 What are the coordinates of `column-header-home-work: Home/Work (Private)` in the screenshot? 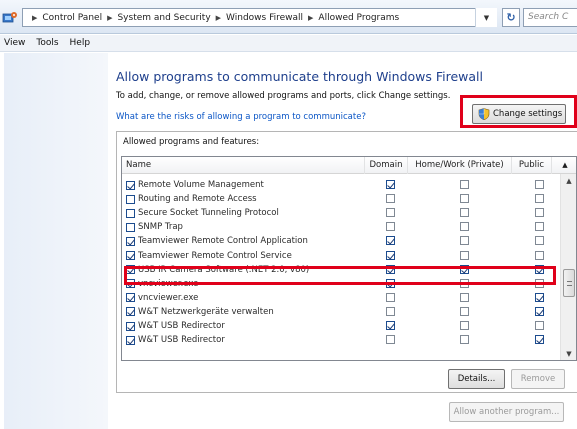 It's located at (460, 165).